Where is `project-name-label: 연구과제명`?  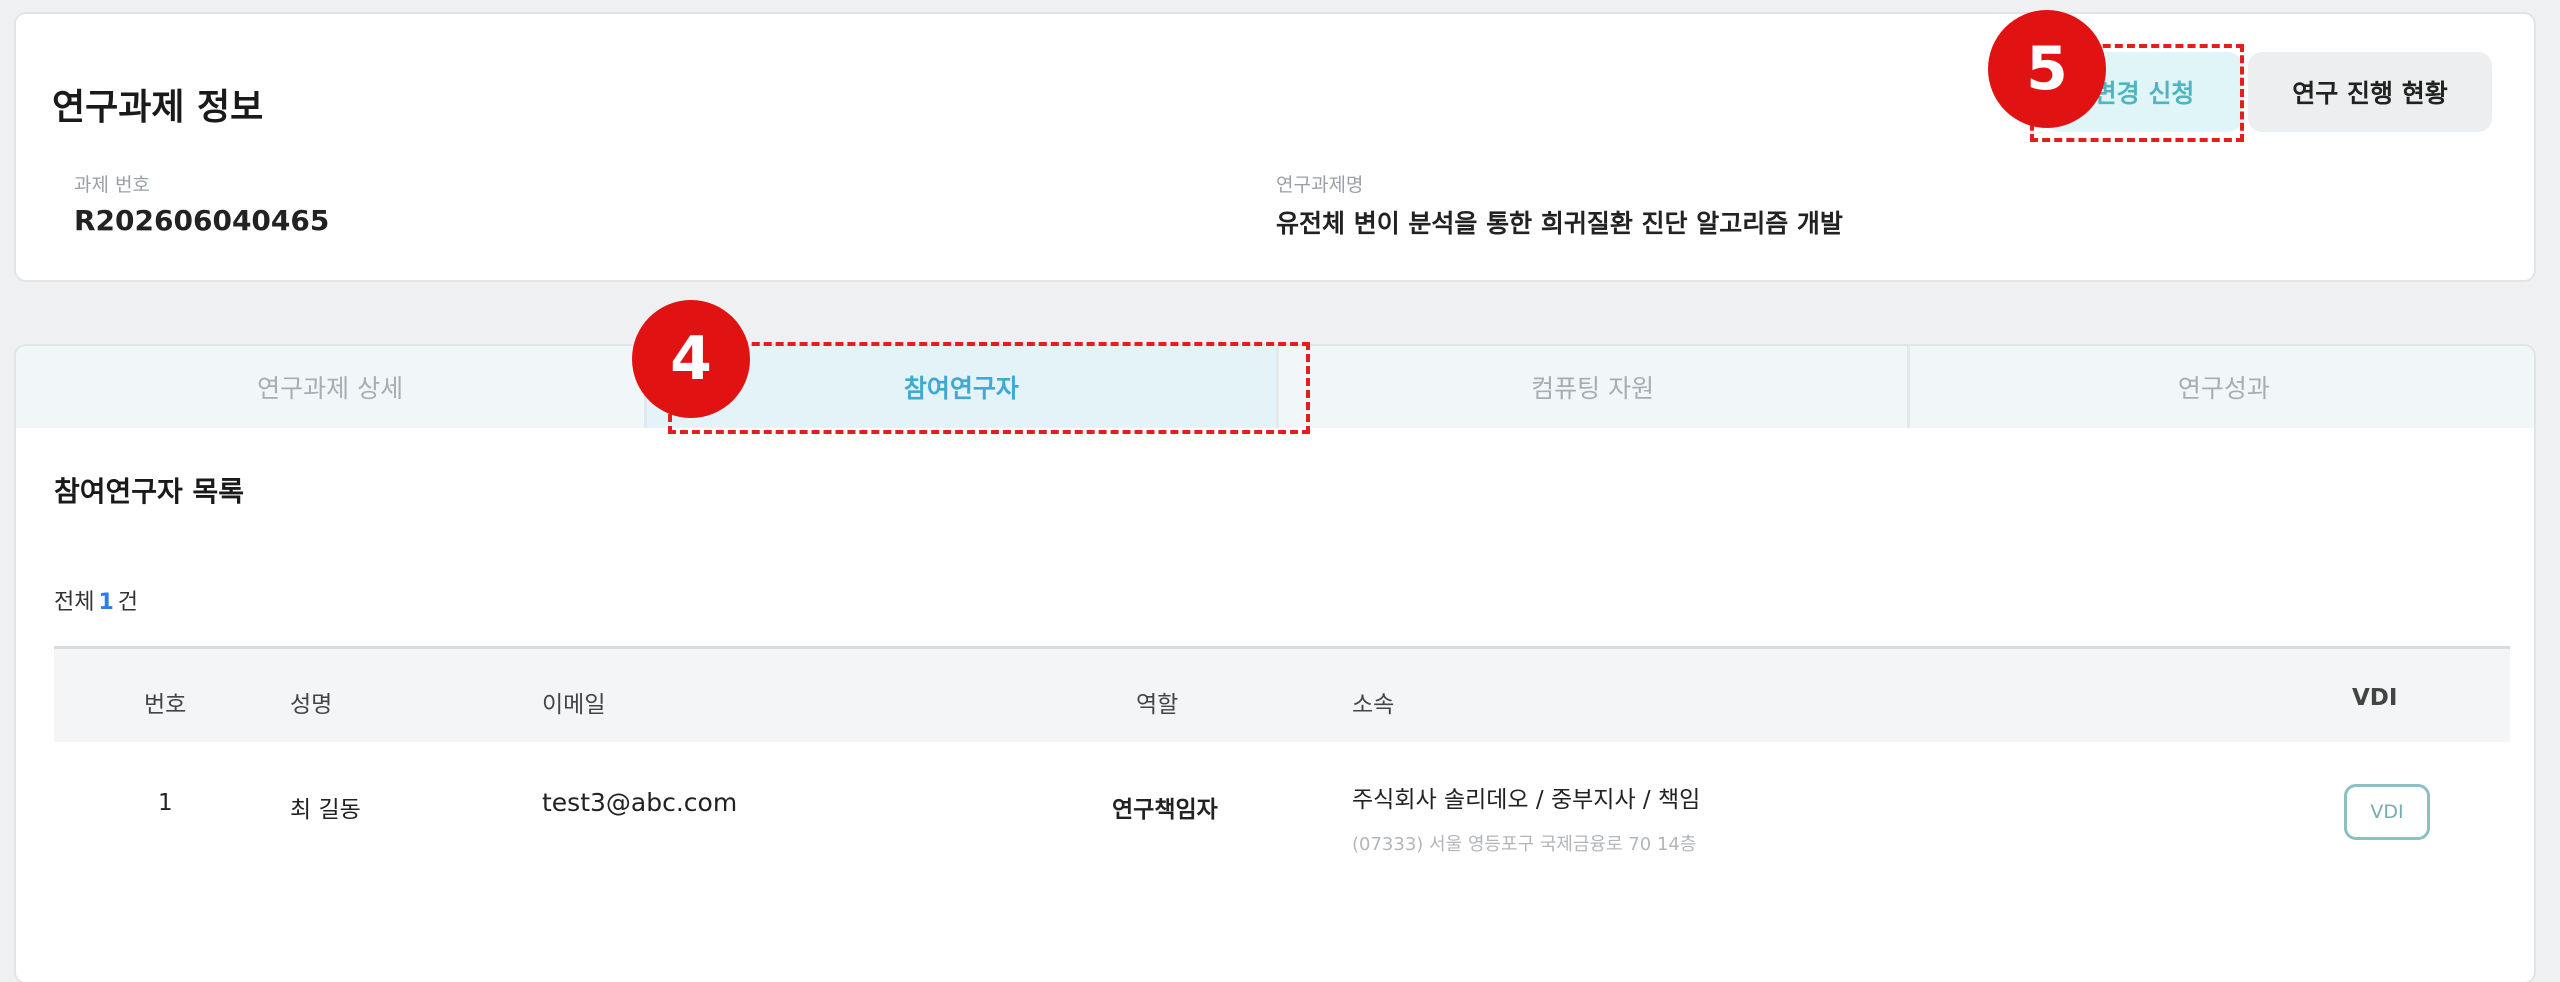
project-name-label: 연구과제명 is located at coordinates (1320, 185).